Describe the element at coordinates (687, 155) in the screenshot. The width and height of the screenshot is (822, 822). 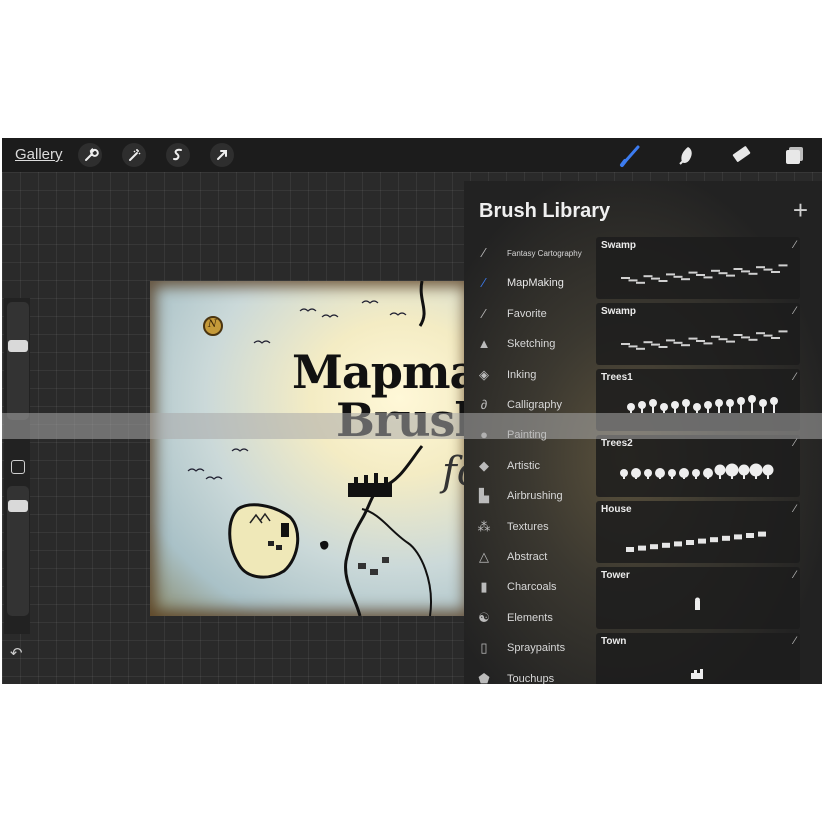
I see `smudge-icon` at that location.